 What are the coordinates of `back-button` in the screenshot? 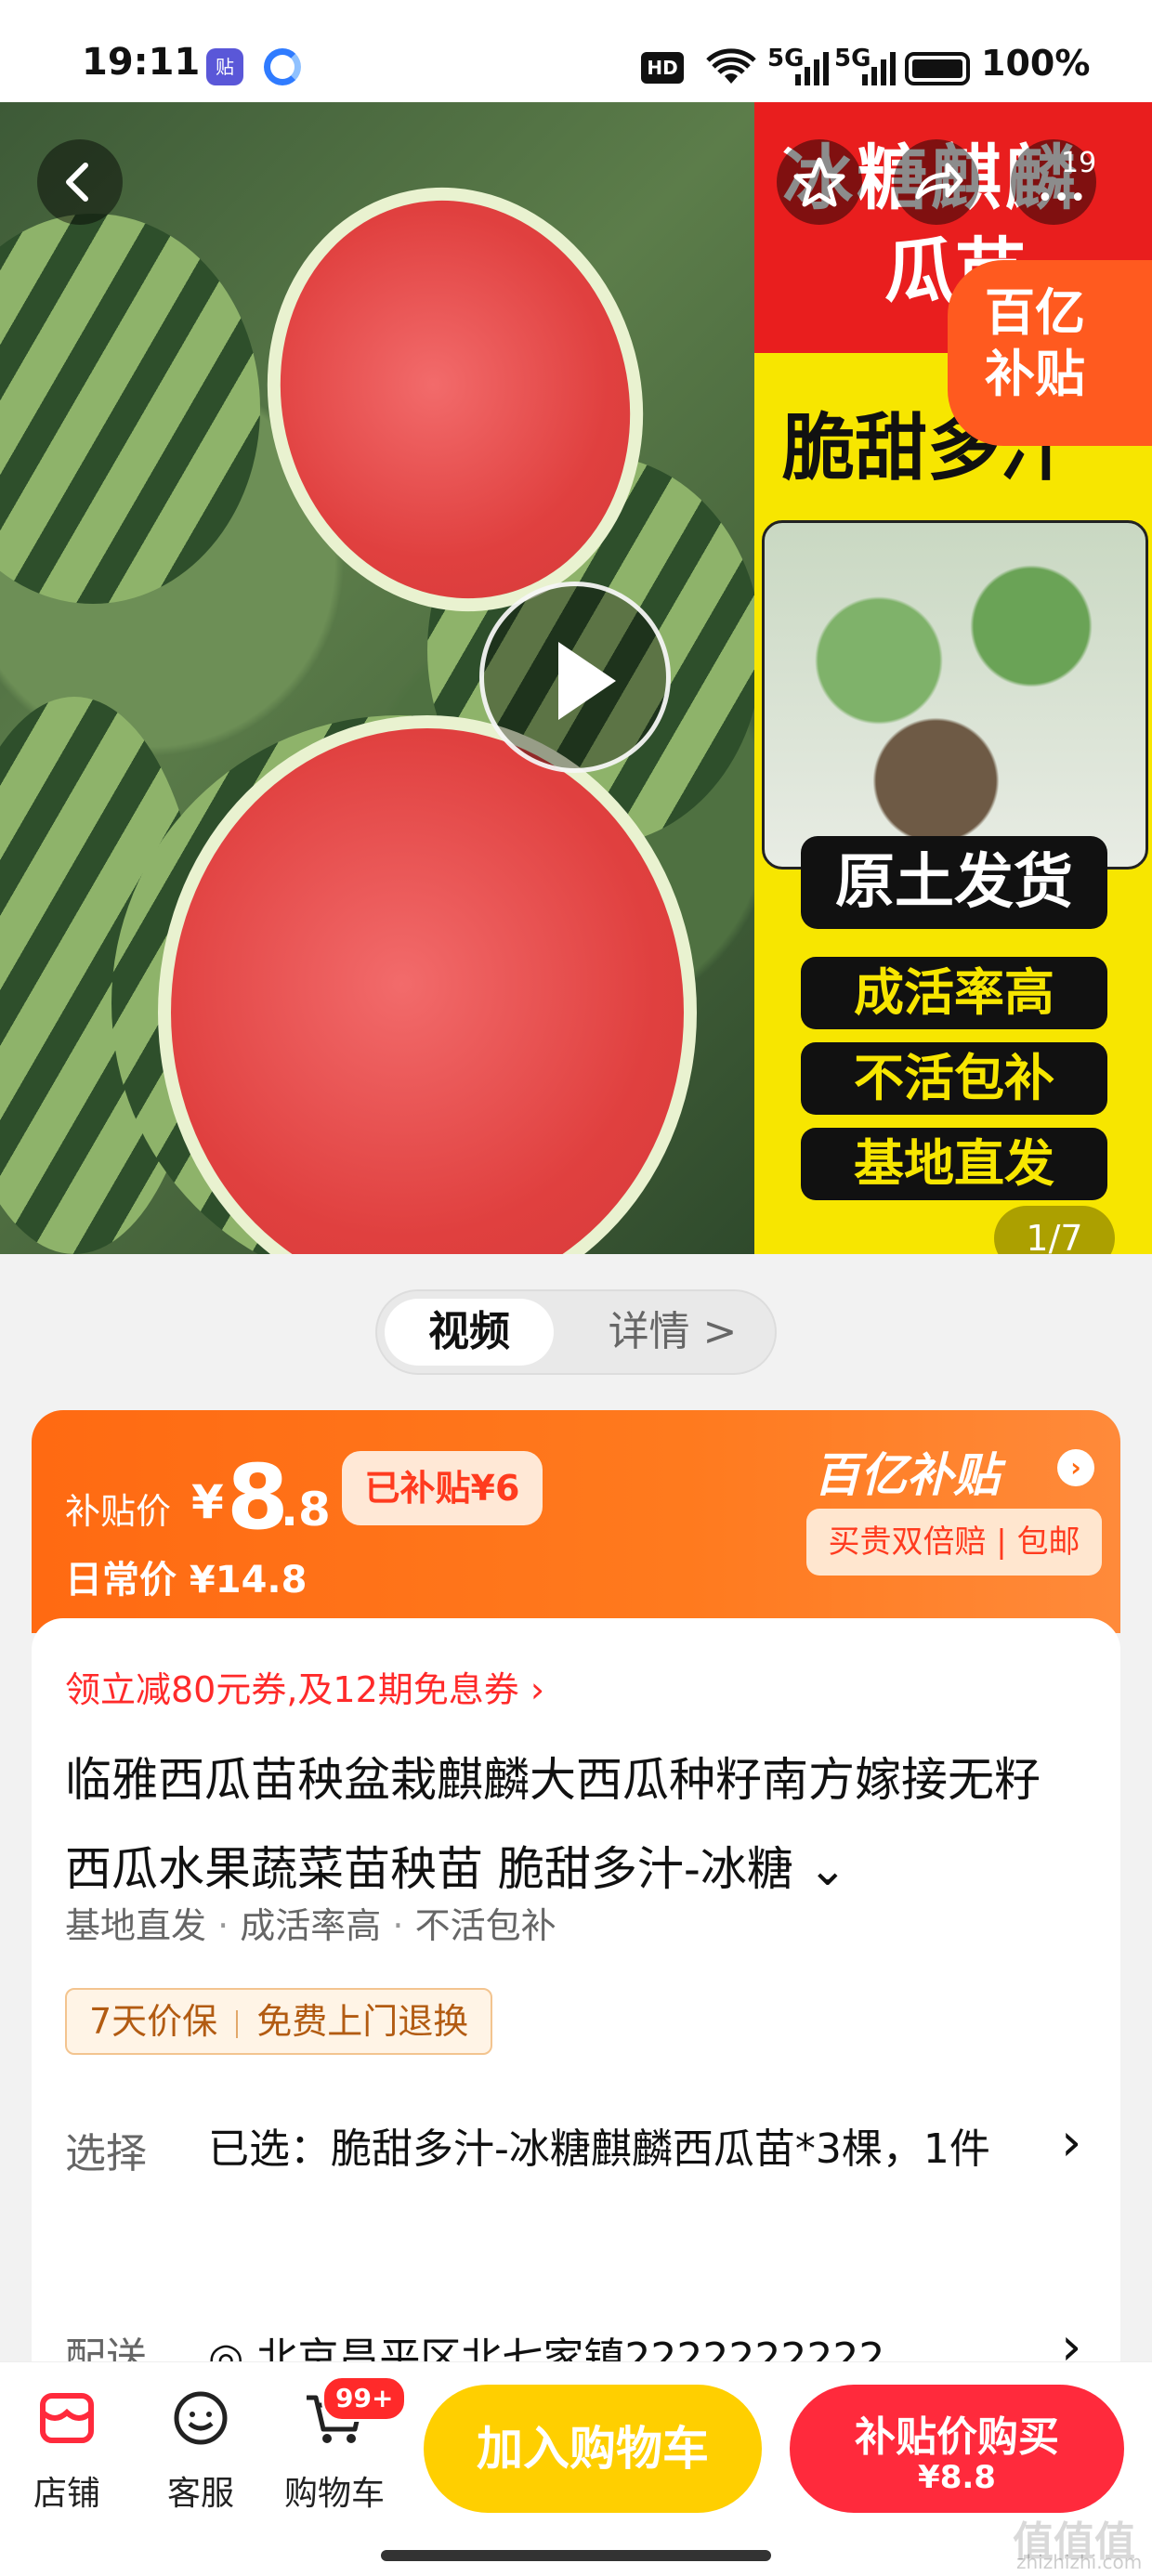 It's located at (80, 182).